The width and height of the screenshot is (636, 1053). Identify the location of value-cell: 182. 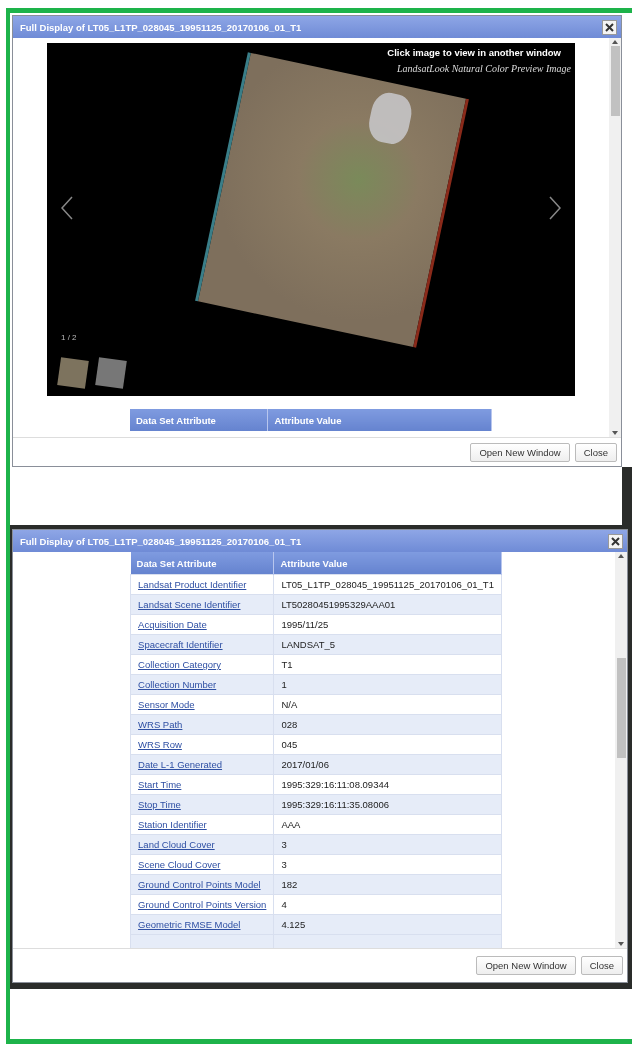
(387, 884).